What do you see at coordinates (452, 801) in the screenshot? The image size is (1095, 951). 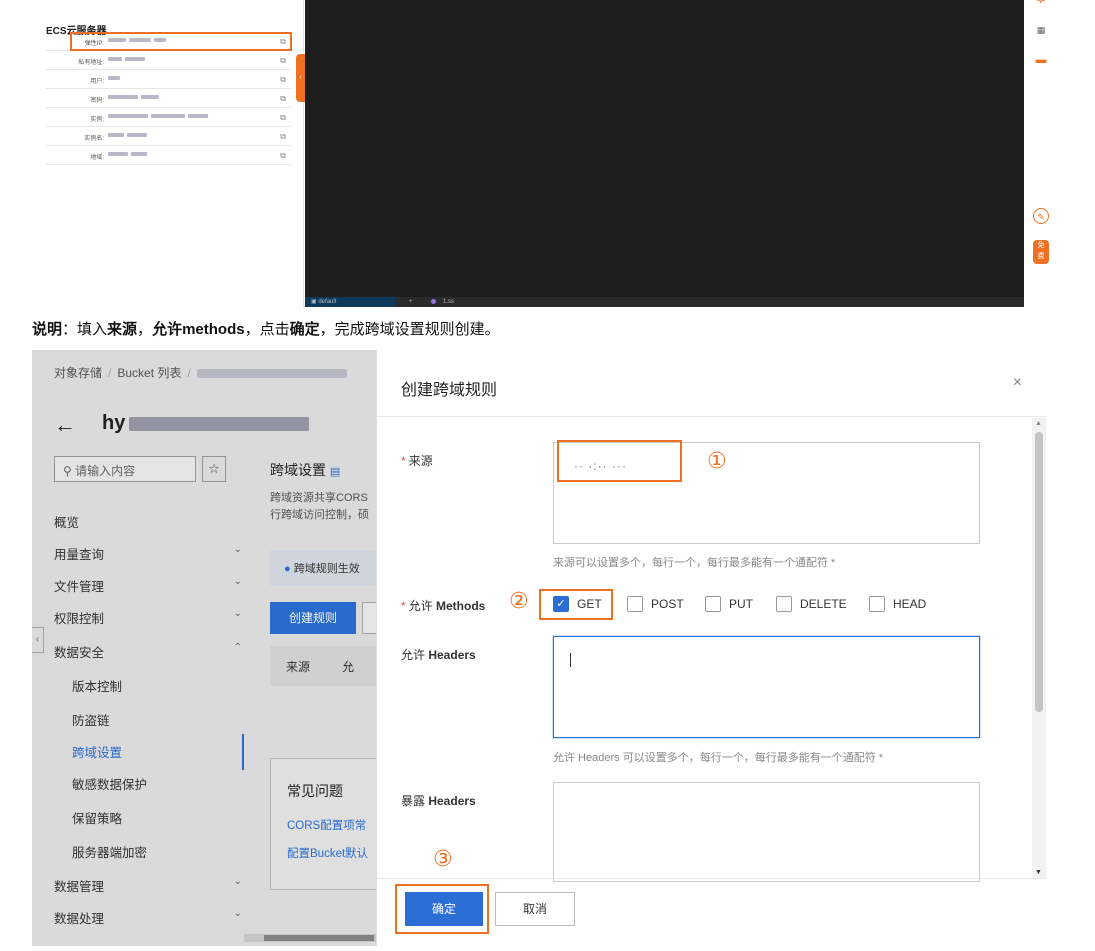 I see `expose-headers-label-bold: Headers` at bounding box center [452, 801].